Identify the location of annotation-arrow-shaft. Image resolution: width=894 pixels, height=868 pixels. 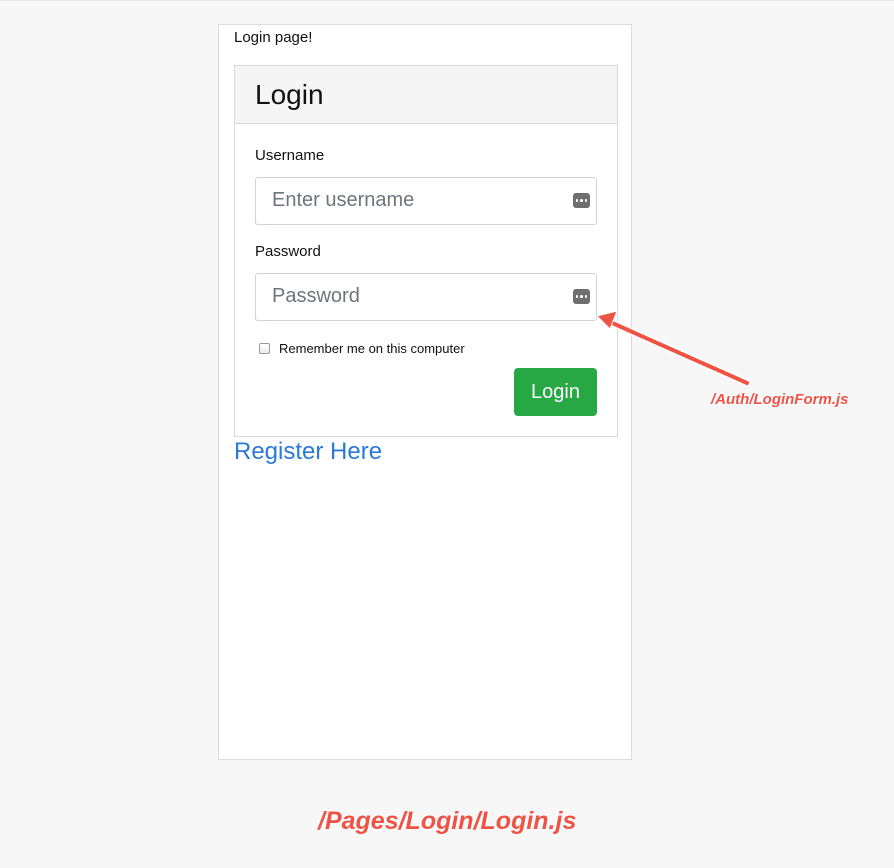
(678, 352).